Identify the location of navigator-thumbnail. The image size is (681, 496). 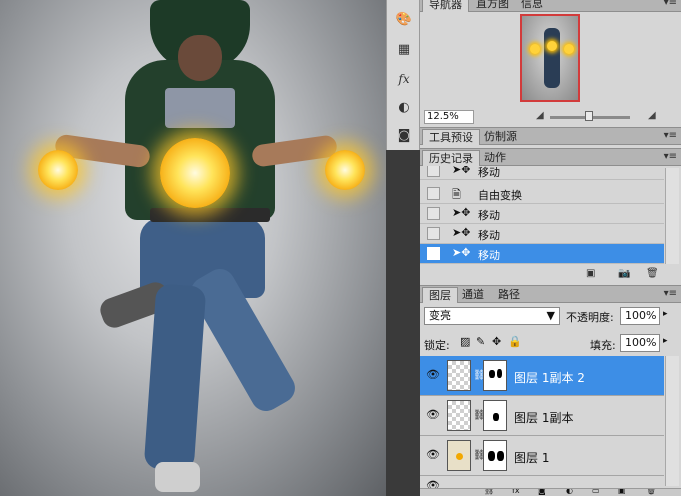
(550, 58).